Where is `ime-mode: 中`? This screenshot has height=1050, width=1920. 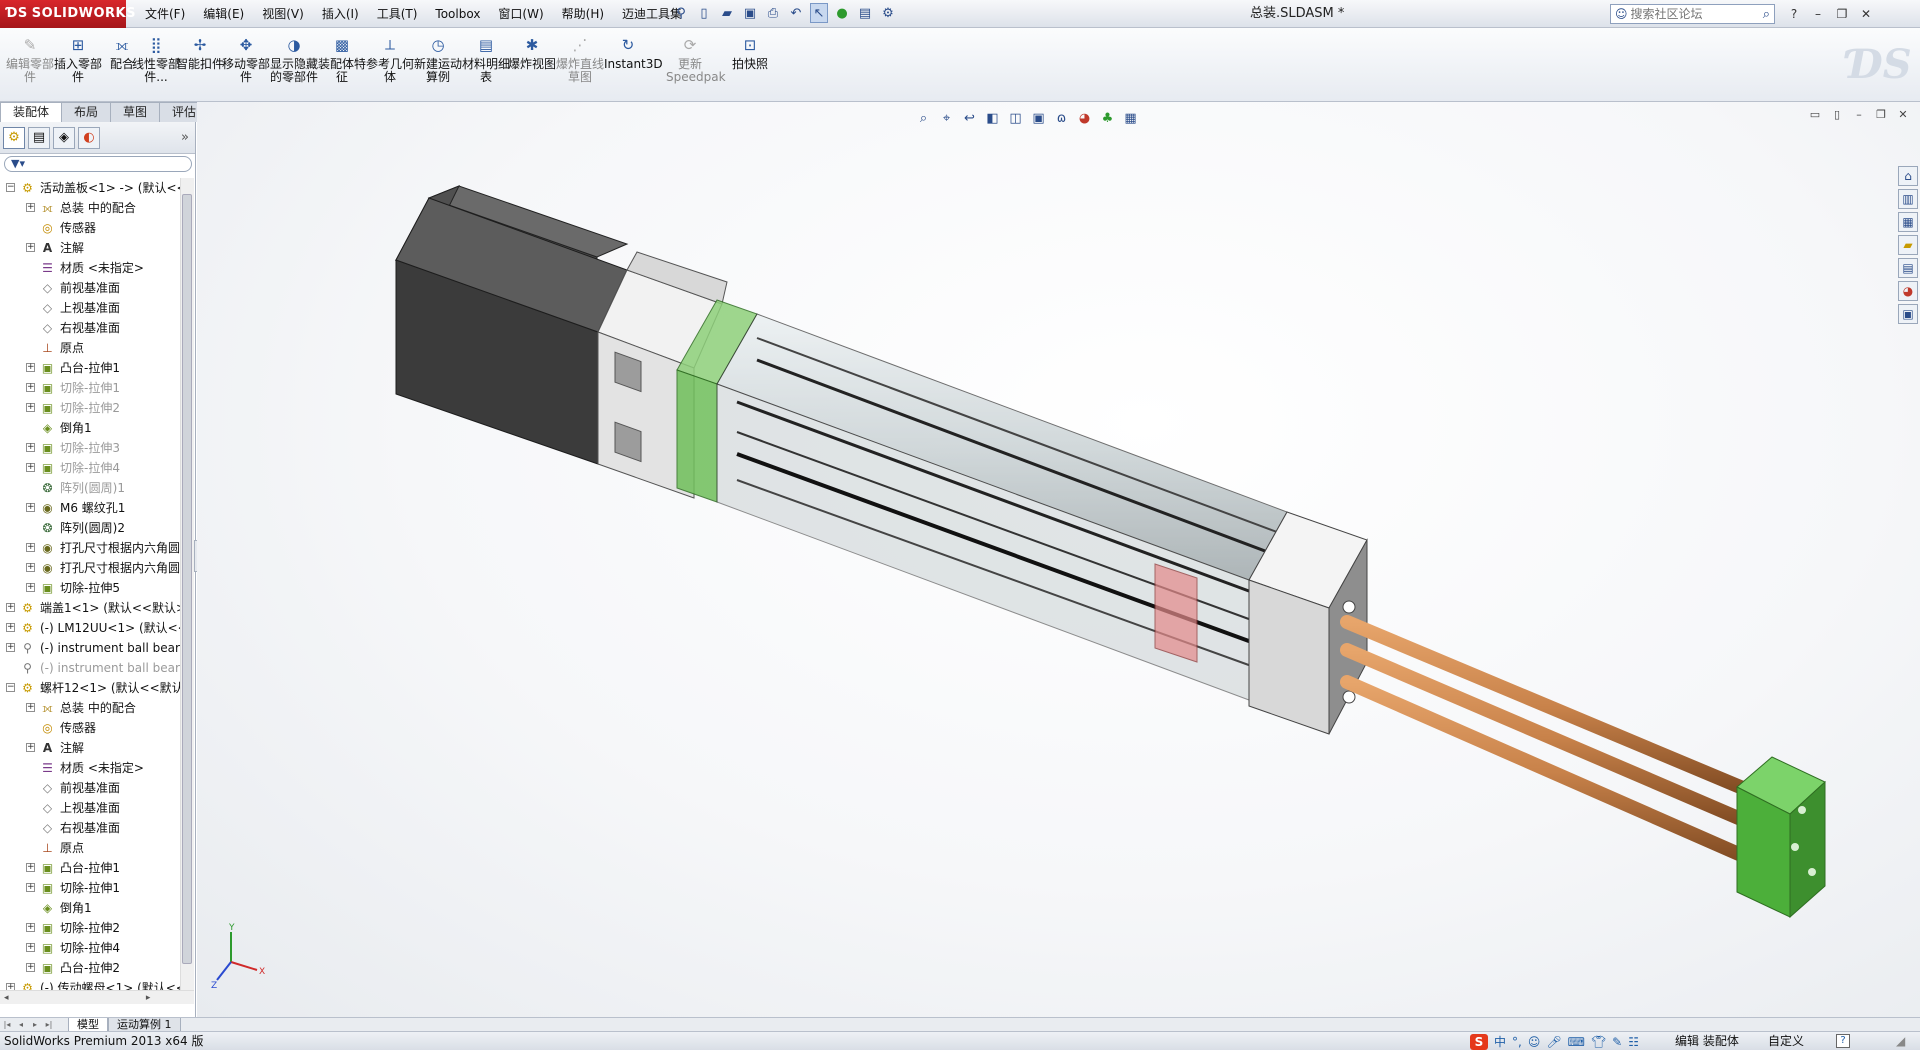 ime-mode: 中 is located at coordinates (1500, 1041).